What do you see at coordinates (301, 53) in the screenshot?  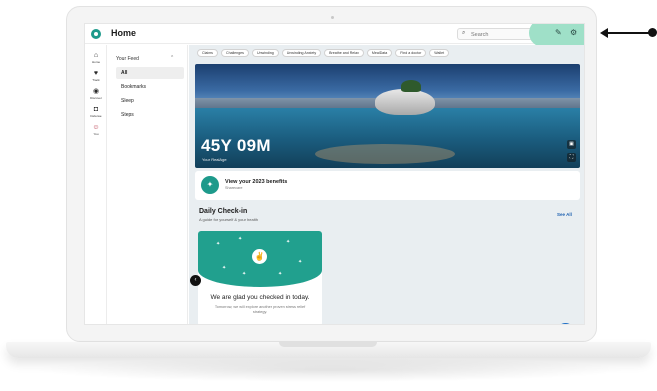 I see `chip-unwinding-anxiety: Unwinding Anxiety` at bounding box center [301, 53].